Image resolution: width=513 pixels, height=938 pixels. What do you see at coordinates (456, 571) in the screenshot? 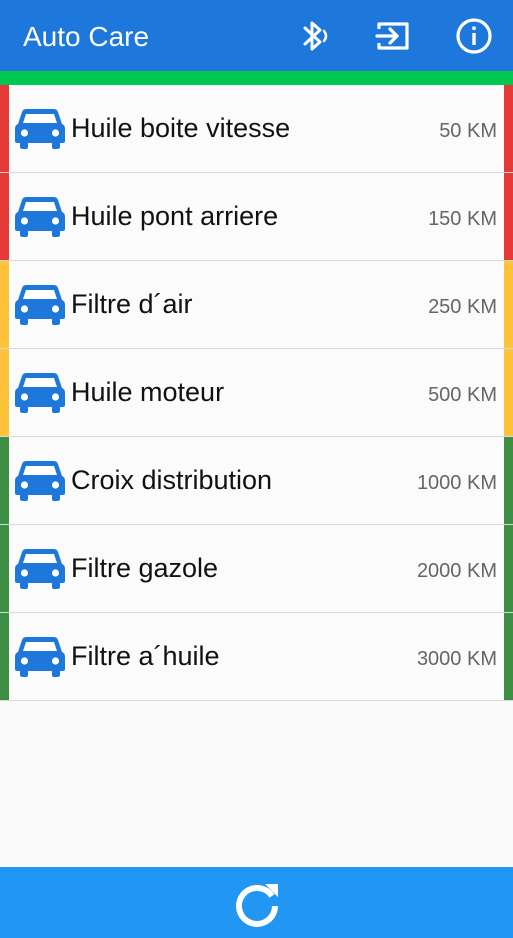
I see `item-distance: 2000 KM` at bounding box center [456, 571].